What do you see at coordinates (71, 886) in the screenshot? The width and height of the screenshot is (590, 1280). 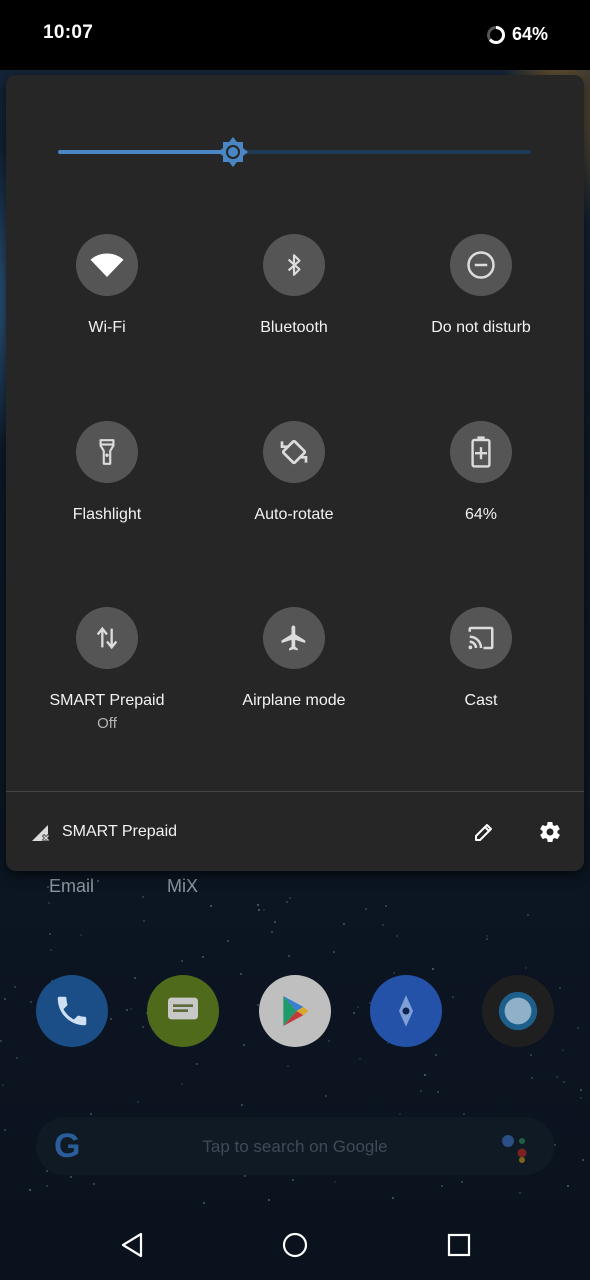 I see `home-label-email: Email` at bounding box center [71, 886].